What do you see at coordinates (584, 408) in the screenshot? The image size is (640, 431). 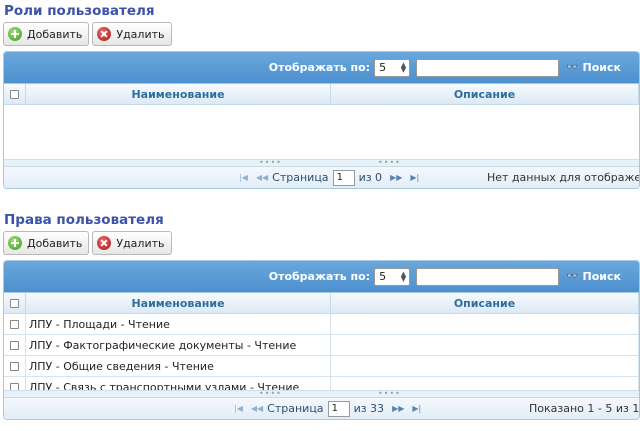 I see `rights-pager-info: Показано 1 - 5 из 163` at bounding box center [584, 408].